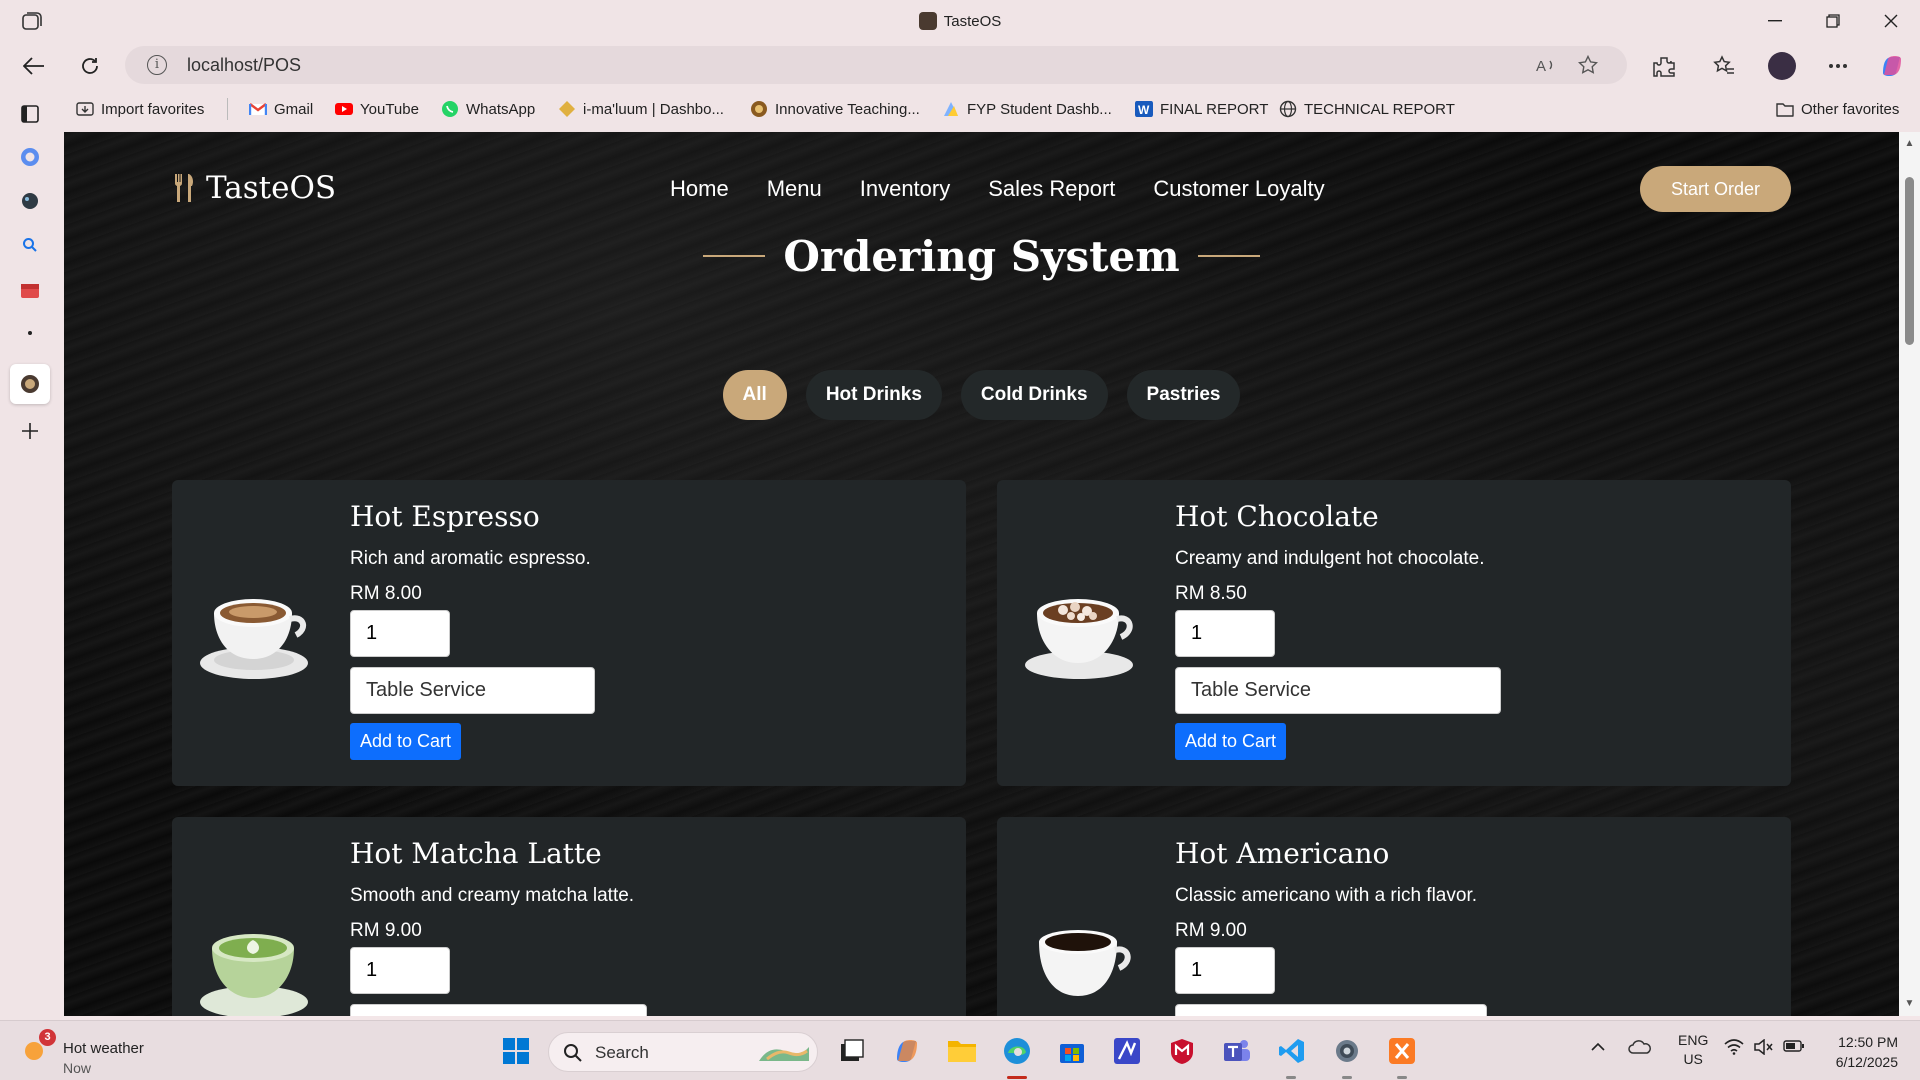 The height and width of the screenshot is (1080, 1920). What do you see at coordinates (1664, 66) in the screenshot?
I see `extensions-icon` at bounding box center [1664, 66].